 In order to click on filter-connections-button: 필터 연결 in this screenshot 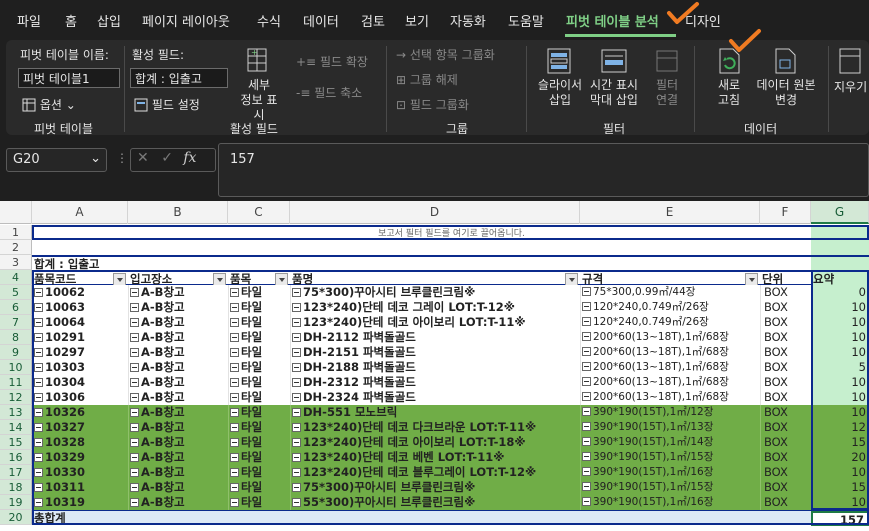, I will do `click(667, 93)`.